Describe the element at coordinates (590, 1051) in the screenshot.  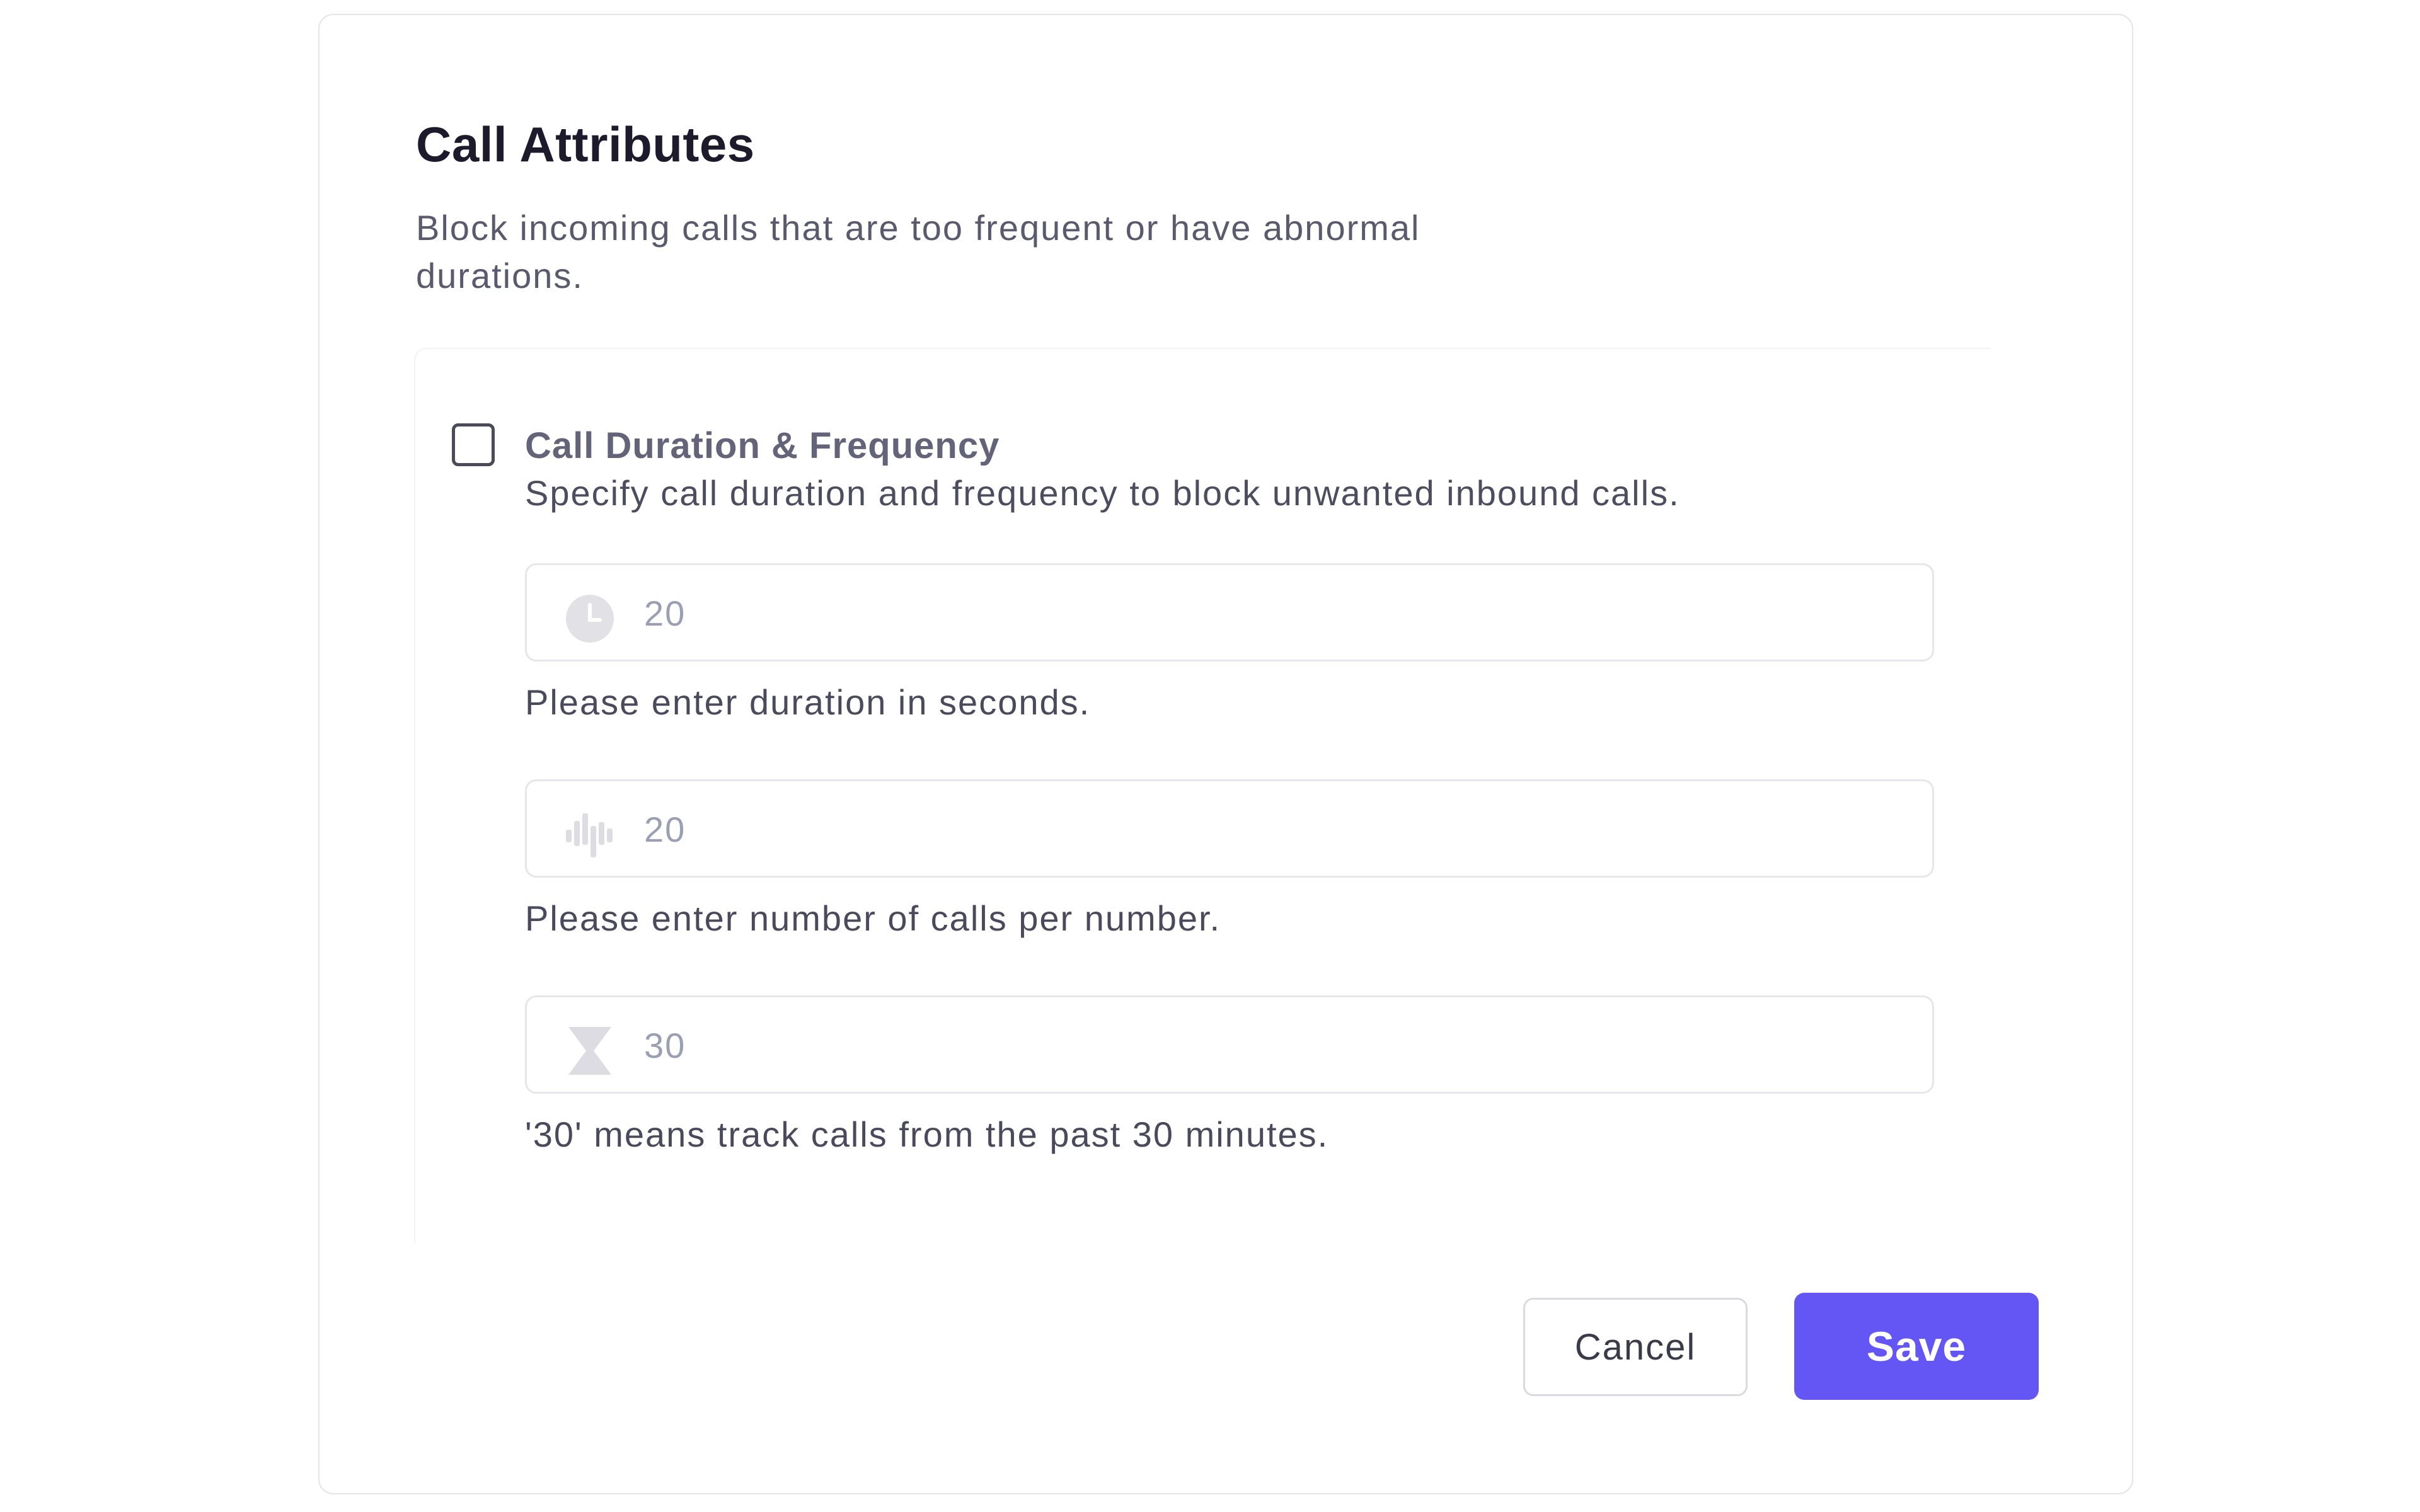
I see `hourglass-icon` at that location.